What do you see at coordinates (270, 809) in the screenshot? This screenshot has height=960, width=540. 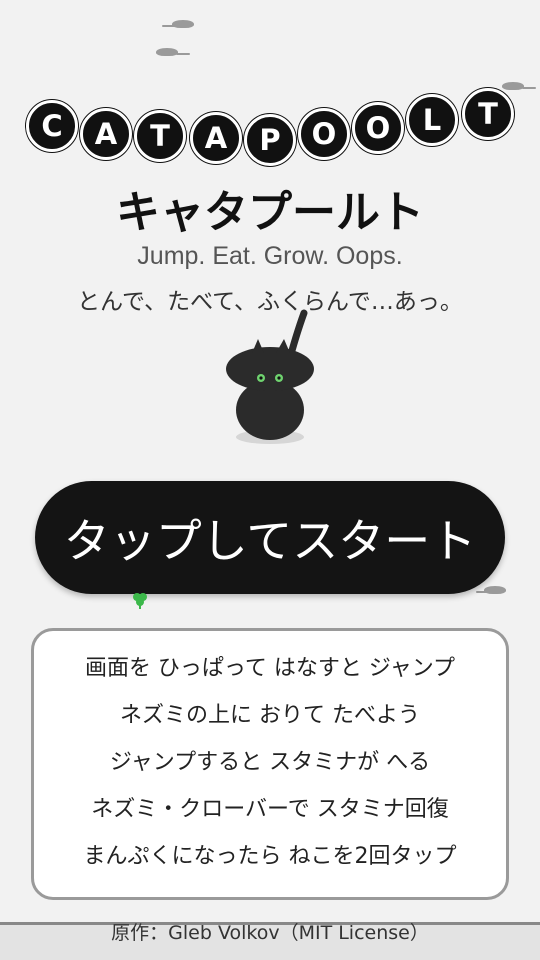 I see `instruction-line: ネズミ・クローバーで スタミナ回復` at bounding box center [270, 809].